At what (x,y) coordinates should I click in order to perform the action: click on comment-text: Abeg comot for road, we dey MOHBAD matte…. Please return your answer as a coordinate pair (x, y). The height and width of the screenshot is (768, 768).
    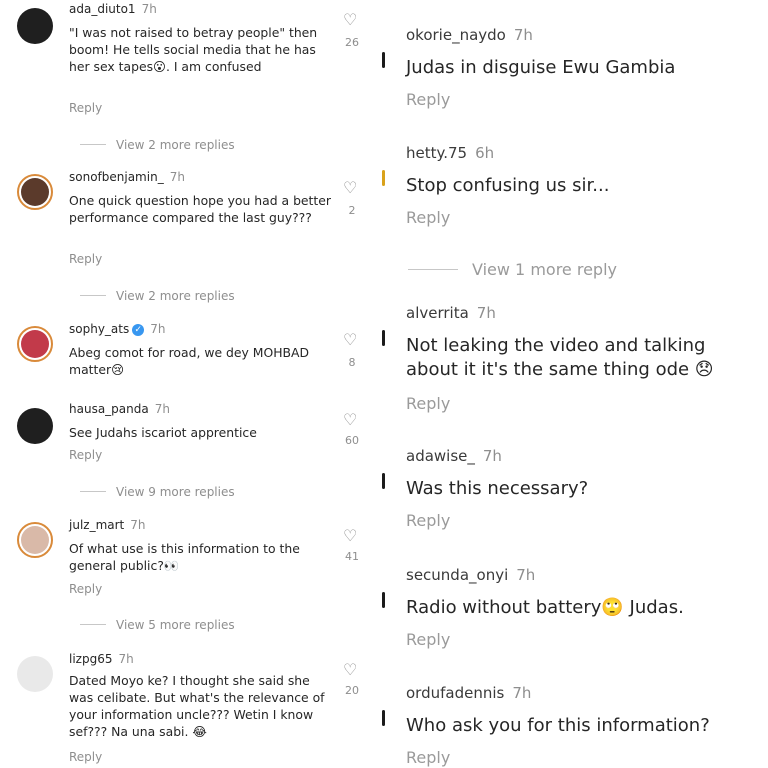
    Looking at the image, I should click on (189, 361).